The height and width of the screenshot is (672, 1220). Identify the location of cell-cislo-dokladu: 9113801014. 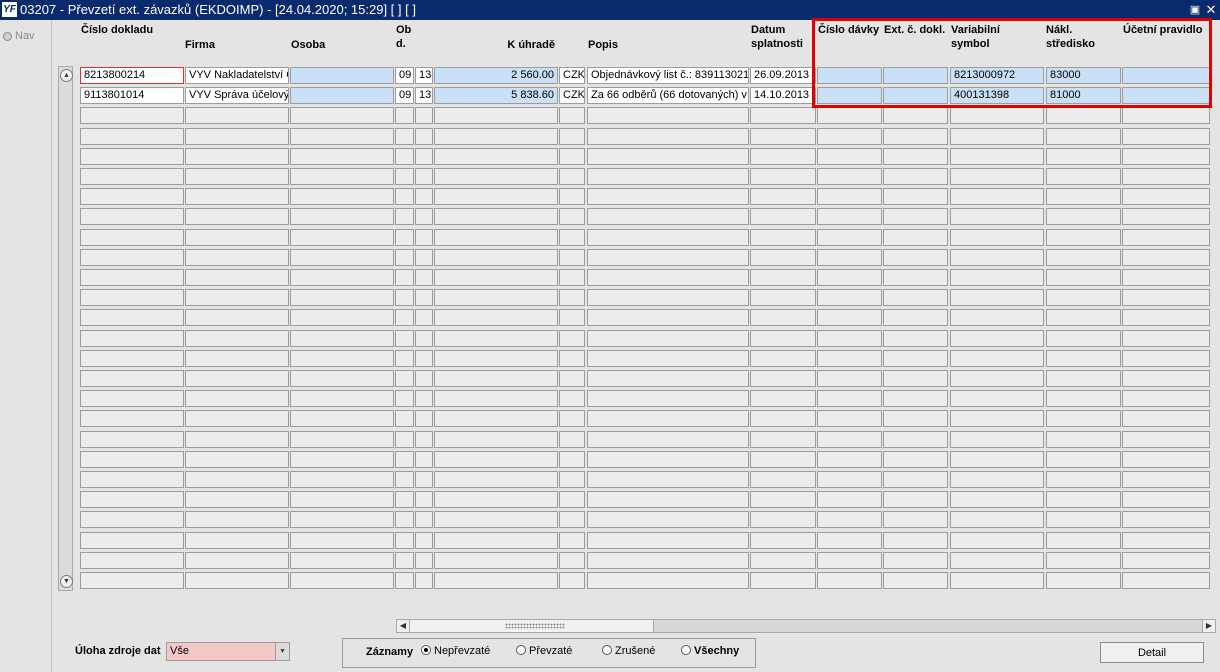
(132, 95).